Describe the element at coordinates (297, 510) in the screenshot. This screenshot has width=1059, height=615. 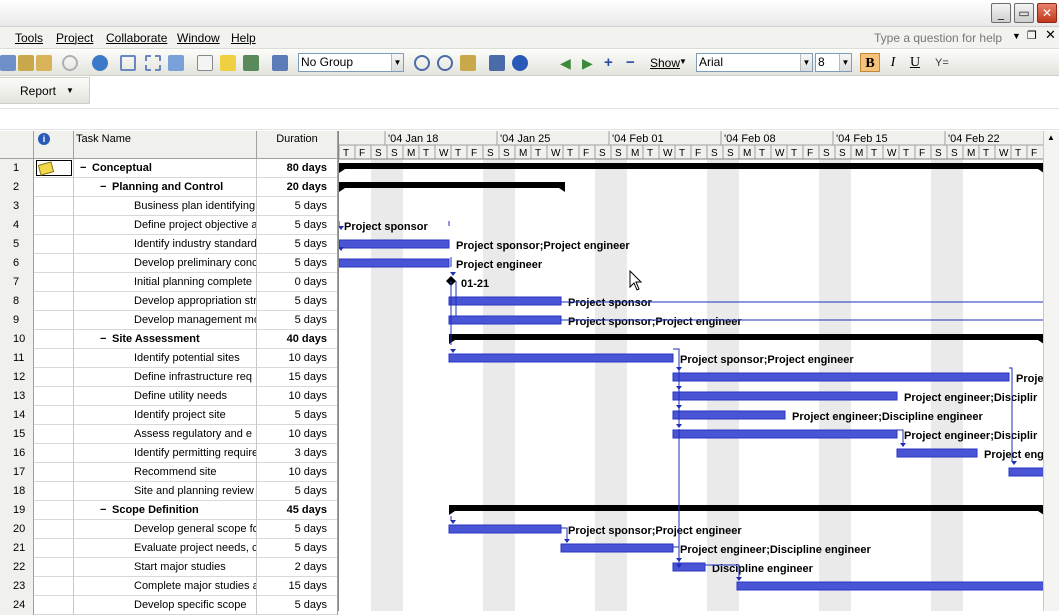
I see `duration-cell: 45 days` at that location.